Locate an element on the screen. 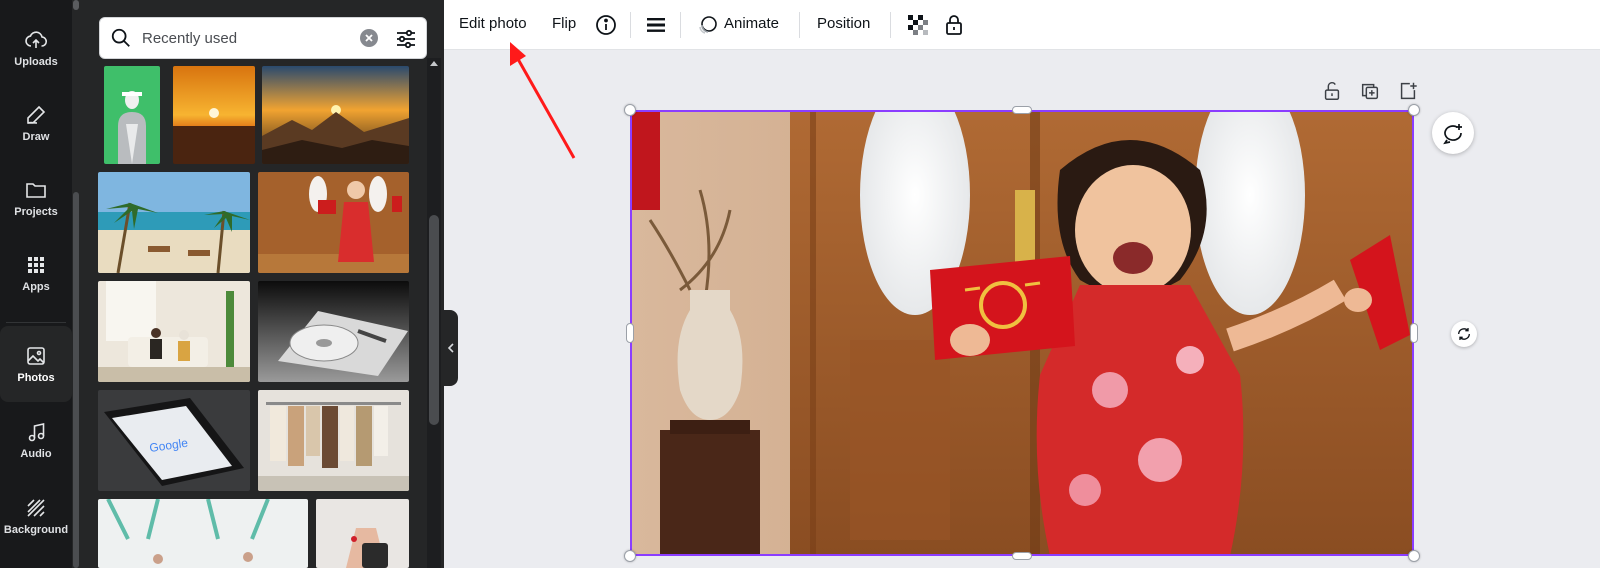  info-icon is located at coordinates (606, 25).